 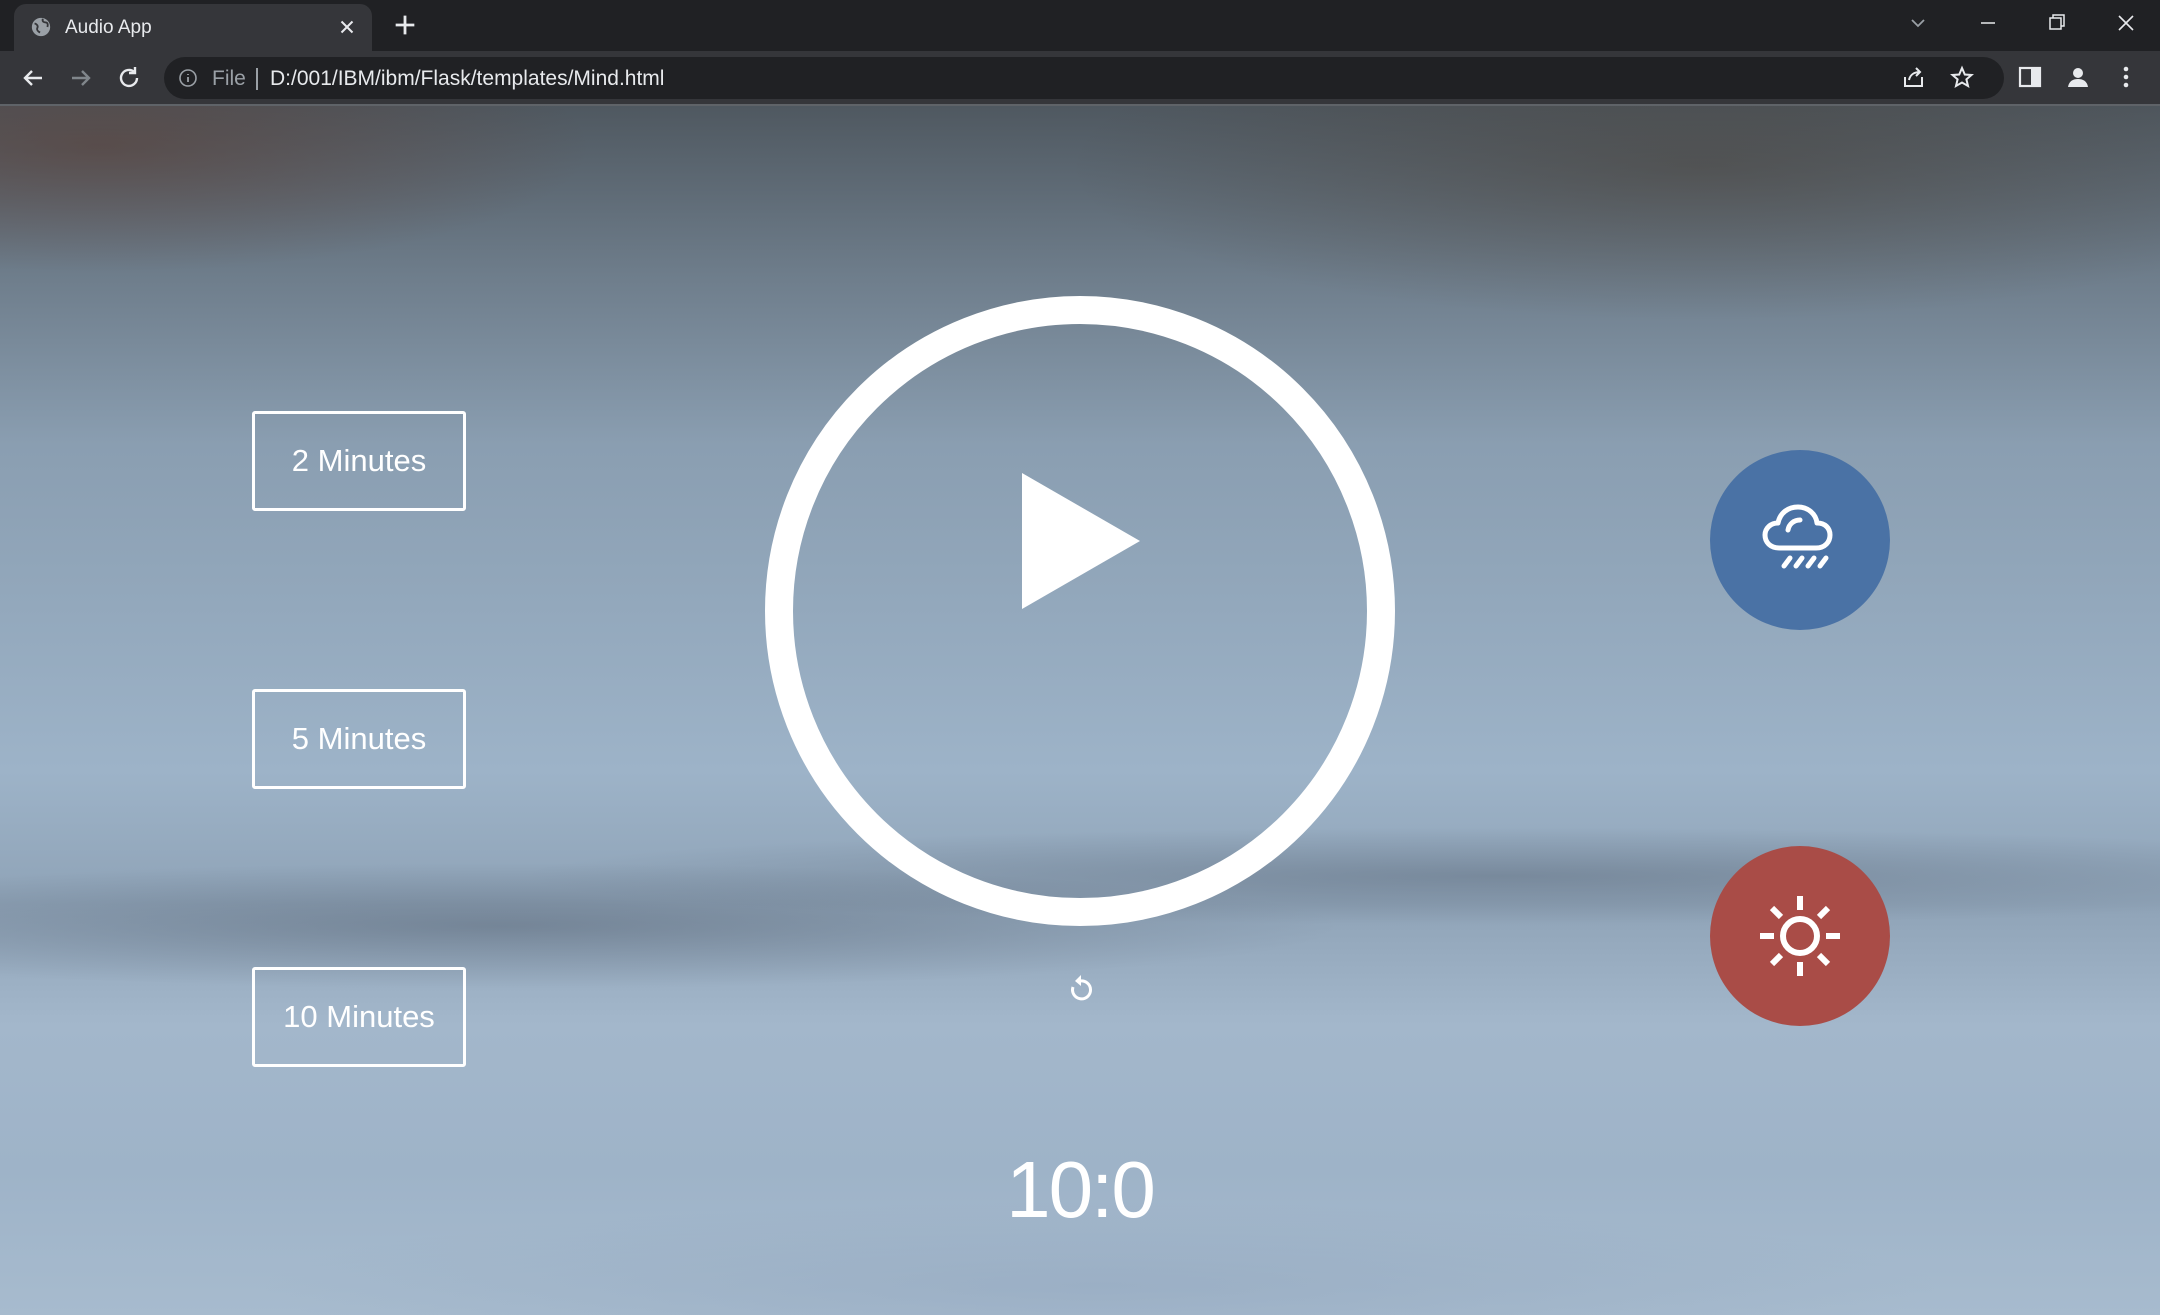 I want to click on summer-sound-button, so click(x=1800, y=936).